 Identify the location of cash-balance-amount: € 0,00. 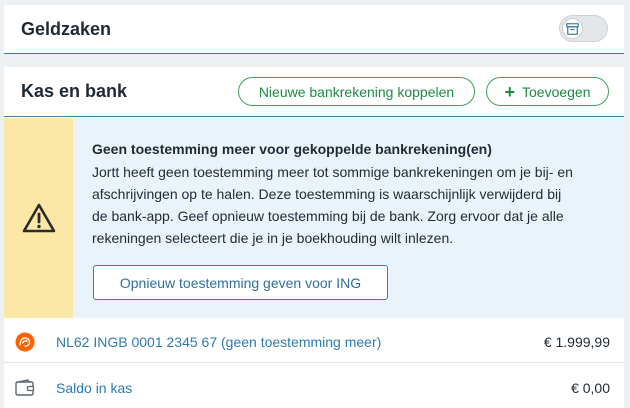
(590, 388).